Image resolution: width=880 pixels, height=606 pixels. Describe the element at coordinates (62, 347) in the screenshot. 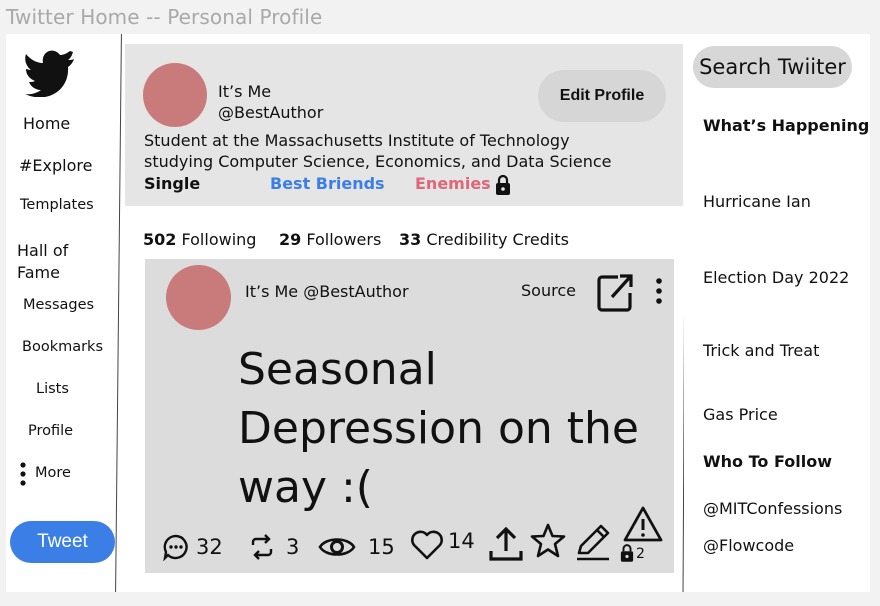

I see `sidebar-item-bookmarks: Bookmarks` at that location.